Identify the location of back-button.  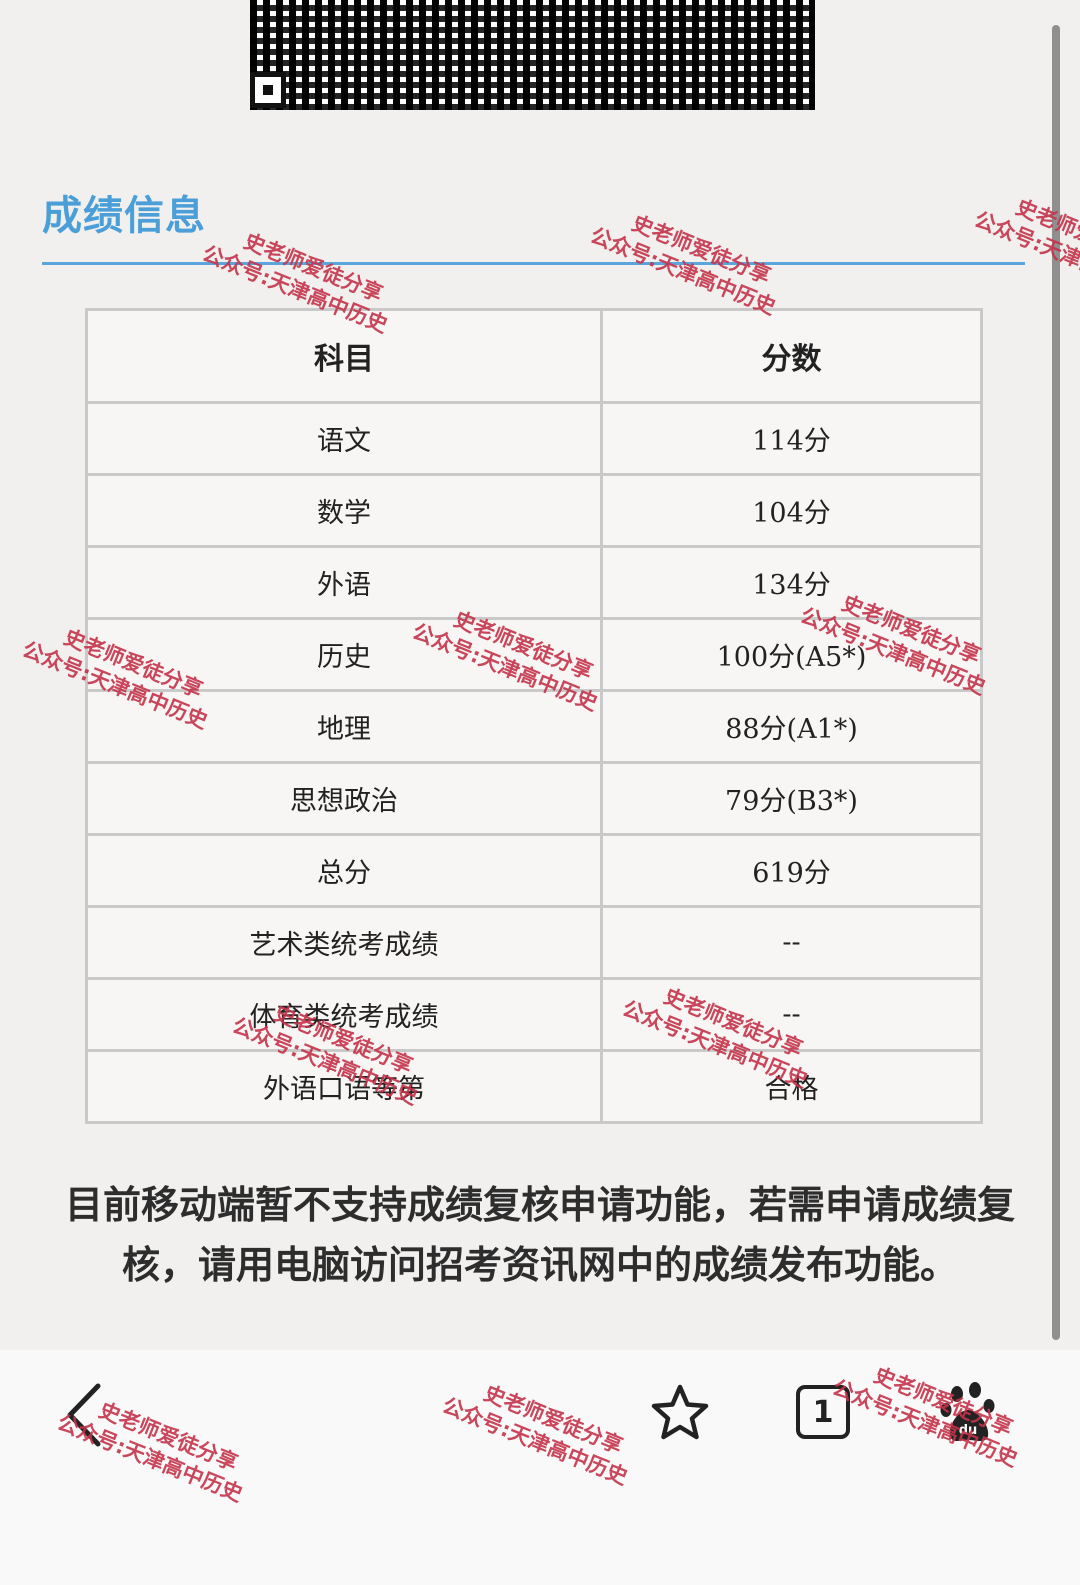
(90, 1415).